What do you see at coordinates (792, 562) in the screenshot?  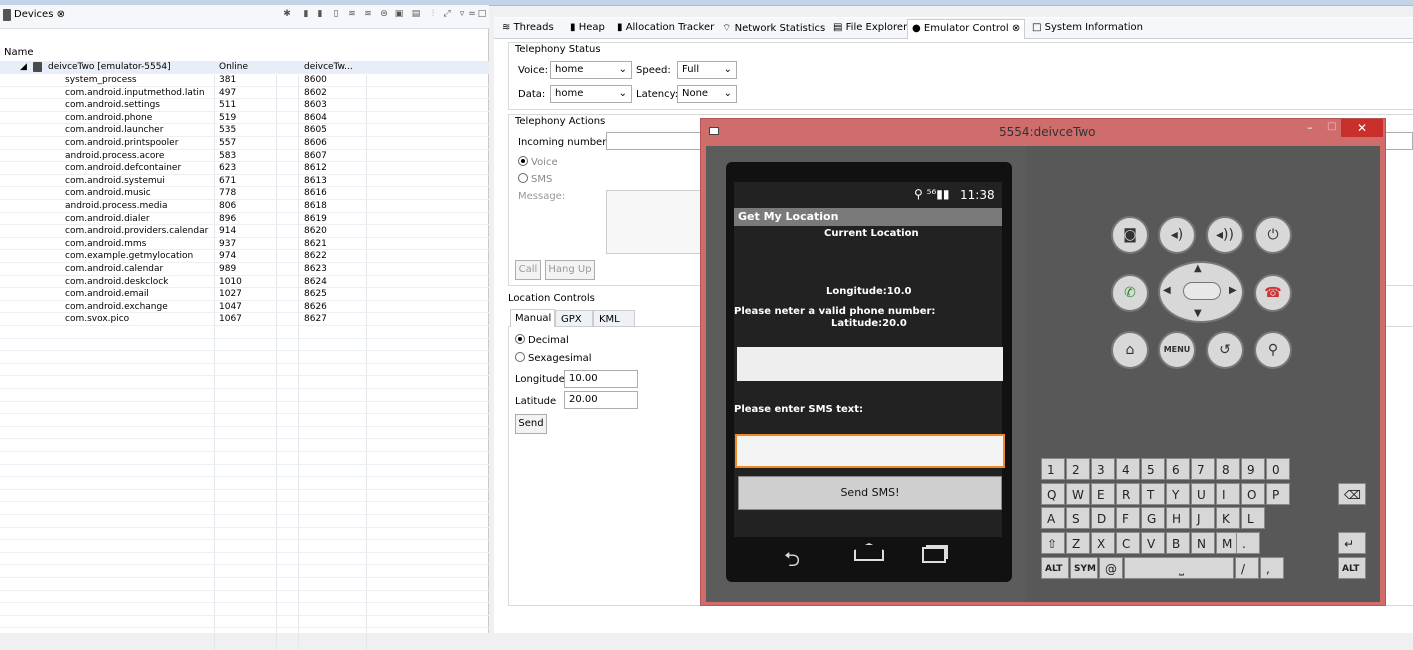 I see `back-icon: ⮌` at bounding box center [792, 562].